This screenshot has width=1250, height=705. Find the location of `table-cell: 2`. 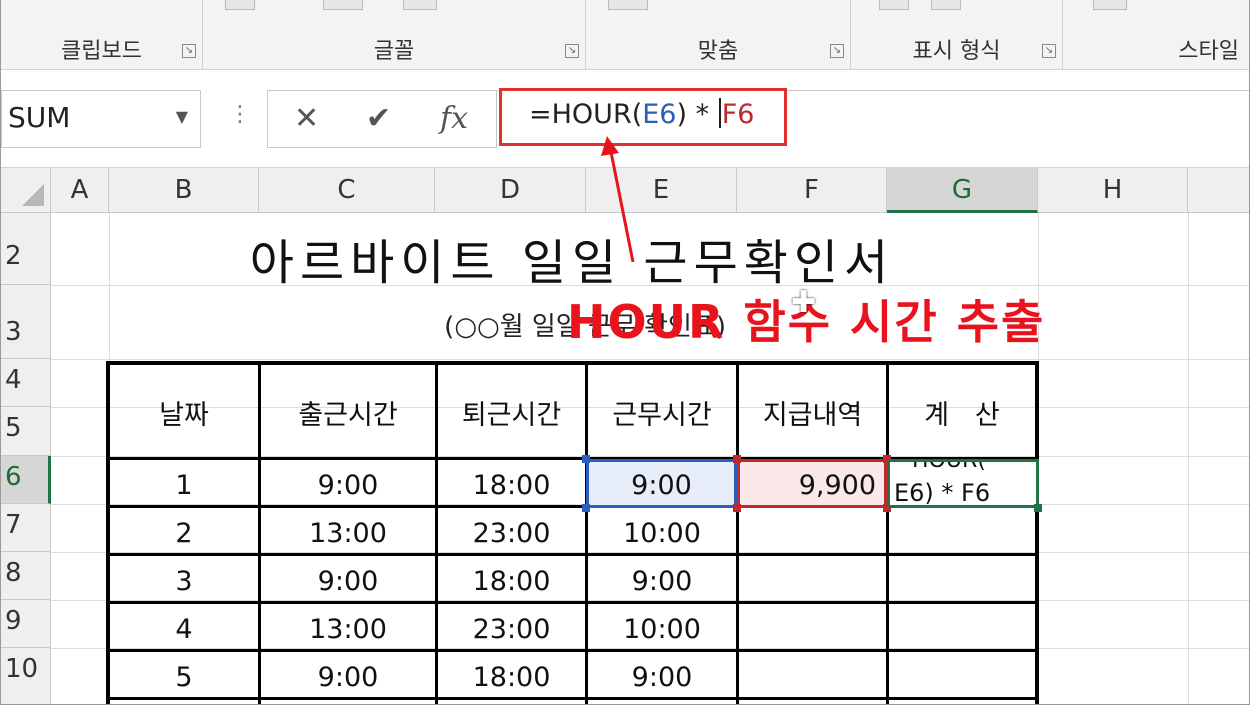

table-cell: 2 is located at coordinates (184, 533).